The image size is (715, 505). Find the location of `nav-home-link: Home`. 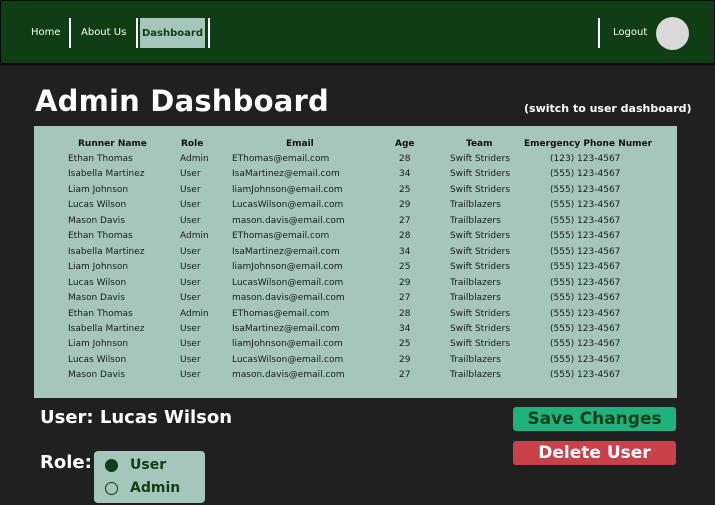

nav-home-link: Home is located at coordinates (46, 32).